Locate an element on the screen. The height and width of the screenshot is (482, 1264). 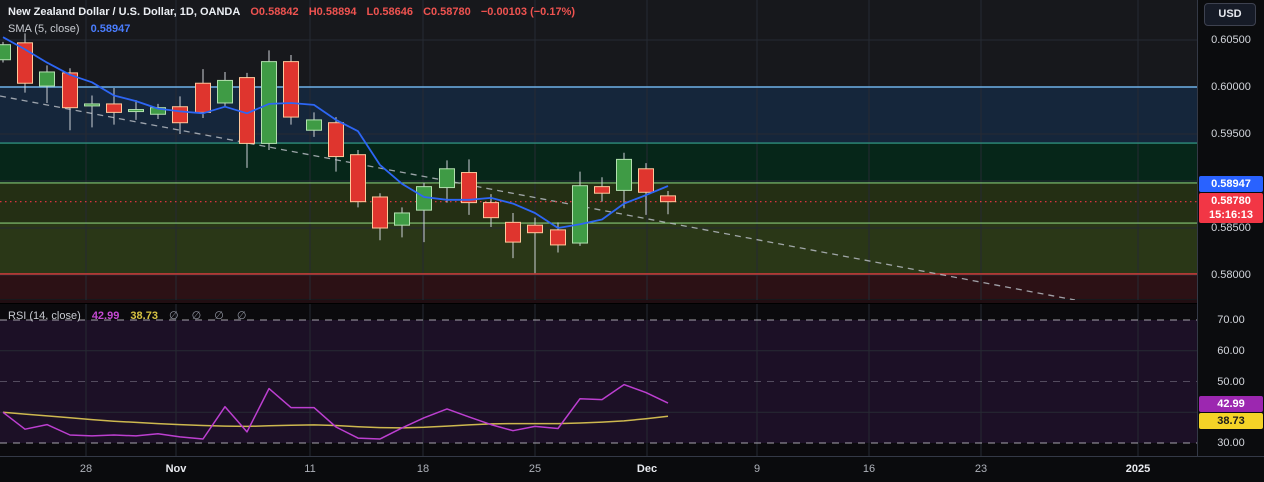
rsi-fast-value: 42.99 is located at coordinates (105, 316).